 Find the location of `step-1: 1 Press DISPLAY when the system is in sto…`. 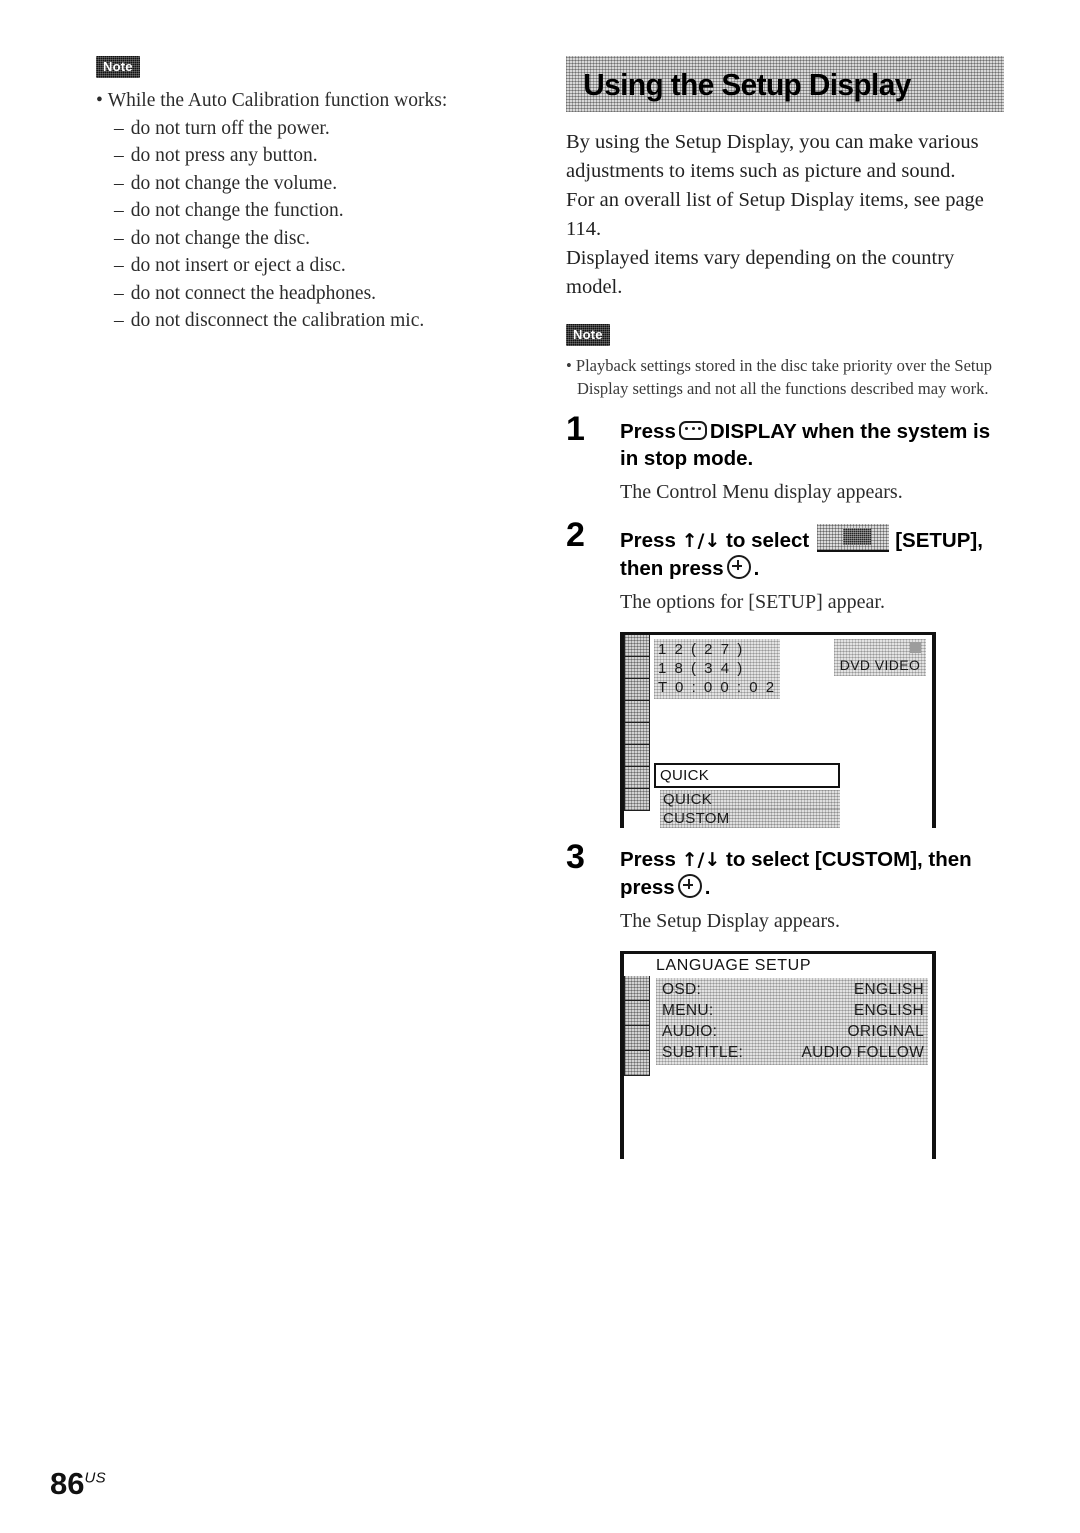

step-1: 1 Press DISPLAY when the system is in sto… is located at coordinates (785, 459).